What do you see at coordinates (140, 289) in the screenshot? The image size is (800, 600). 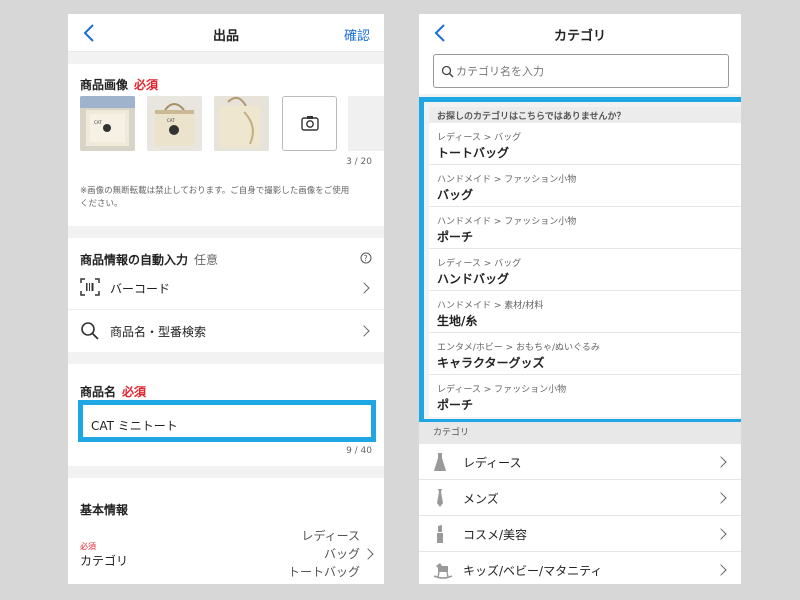 I see `barcode-label: バーコード` at bounding box center [140, 289].